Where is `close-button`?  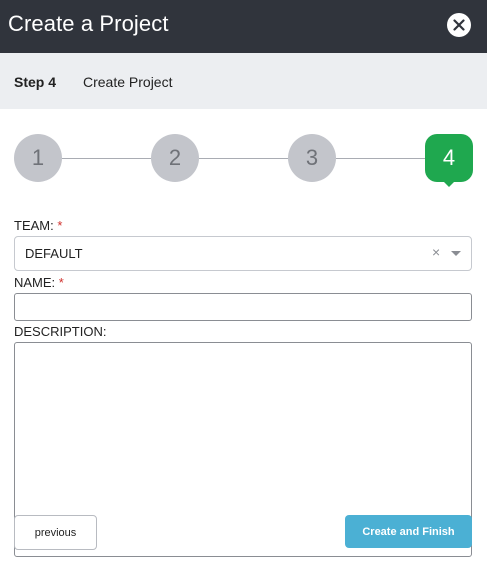 close-button is located at coordinates (459, 25).